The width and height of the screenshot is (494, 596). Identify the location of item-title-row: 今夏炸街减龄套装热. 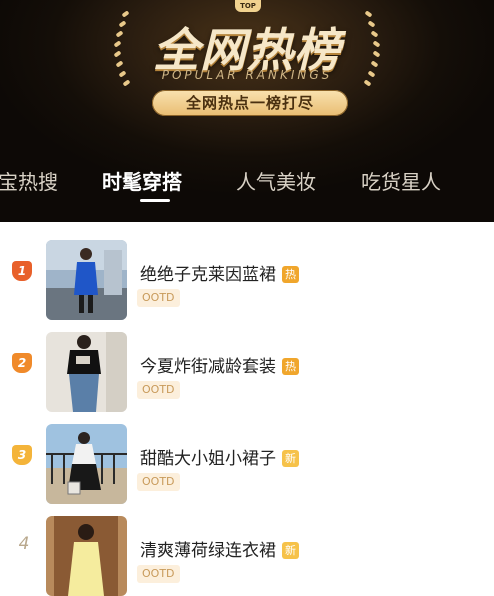
(219, 364).